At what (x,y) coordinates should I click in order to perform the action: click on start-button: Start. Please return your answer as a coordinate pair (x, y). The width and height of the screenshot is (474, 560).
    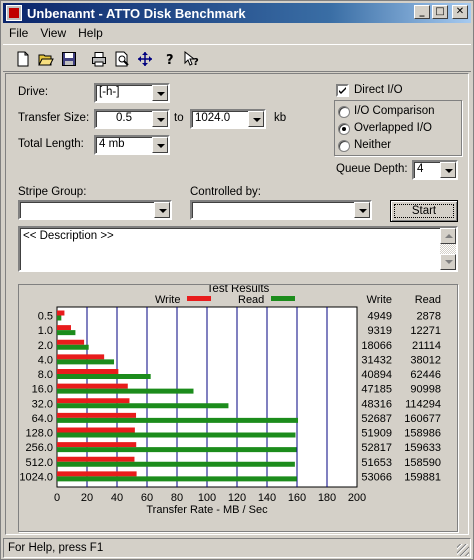
    Looking at the image, I should click on (424, 211).